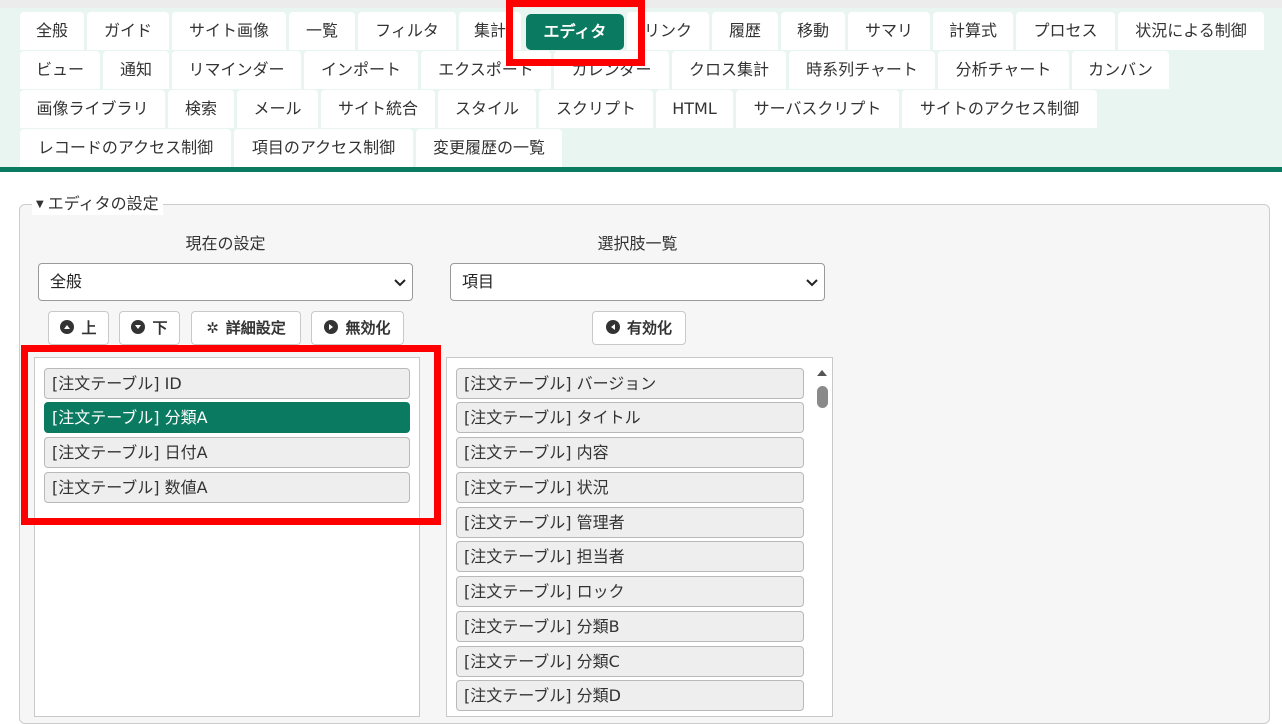 This screenshot has width=1282, height=724. Describe the element at coordinates (236, 70) in the screenshot. I see `tab-reminder: リマインダー` at that location.